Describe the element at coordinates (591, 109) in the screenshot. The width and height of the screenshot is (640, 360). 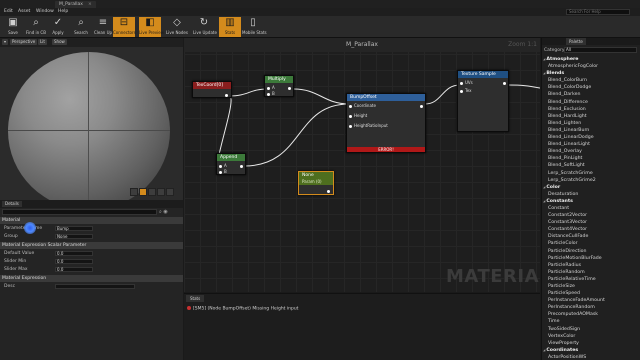
I see `palette-item: Blend_Exclusion` at that location.